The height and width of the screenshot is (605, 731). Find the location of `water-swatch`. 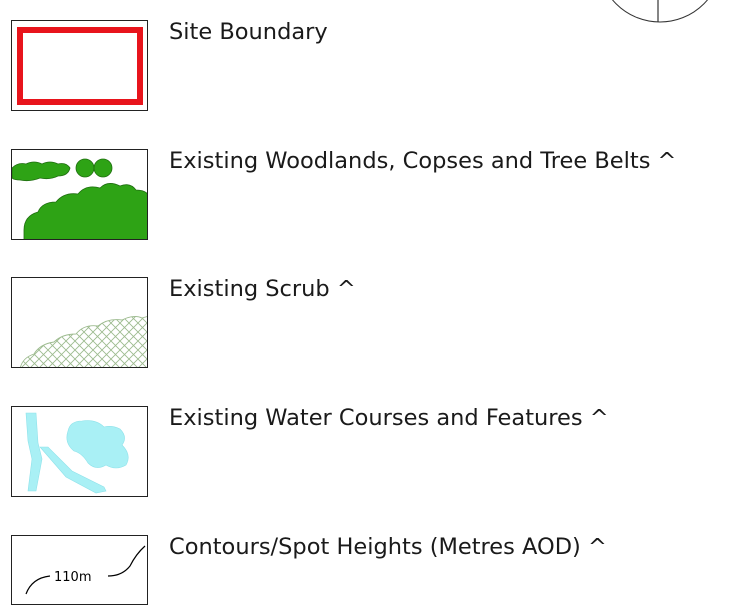

water-swatch is located at coordinates (79, 451).